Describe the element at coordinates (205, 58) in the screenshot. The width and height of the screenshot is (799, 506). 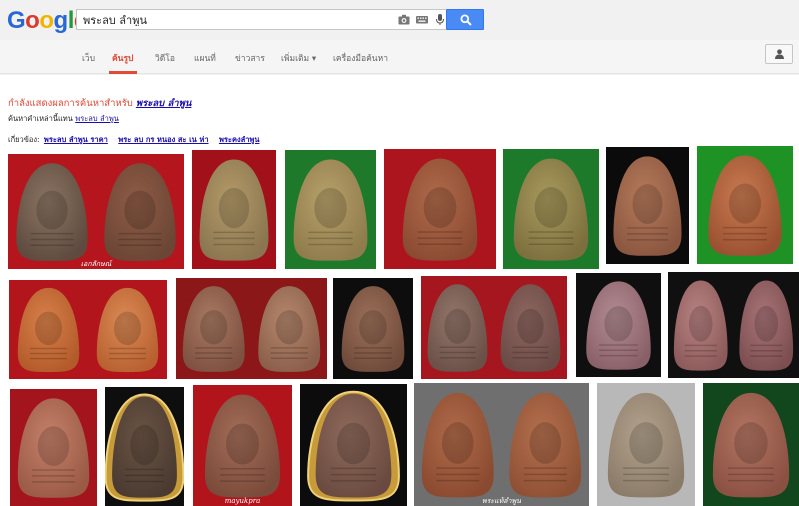
I see `tab-maps: แผนที่` at that location.